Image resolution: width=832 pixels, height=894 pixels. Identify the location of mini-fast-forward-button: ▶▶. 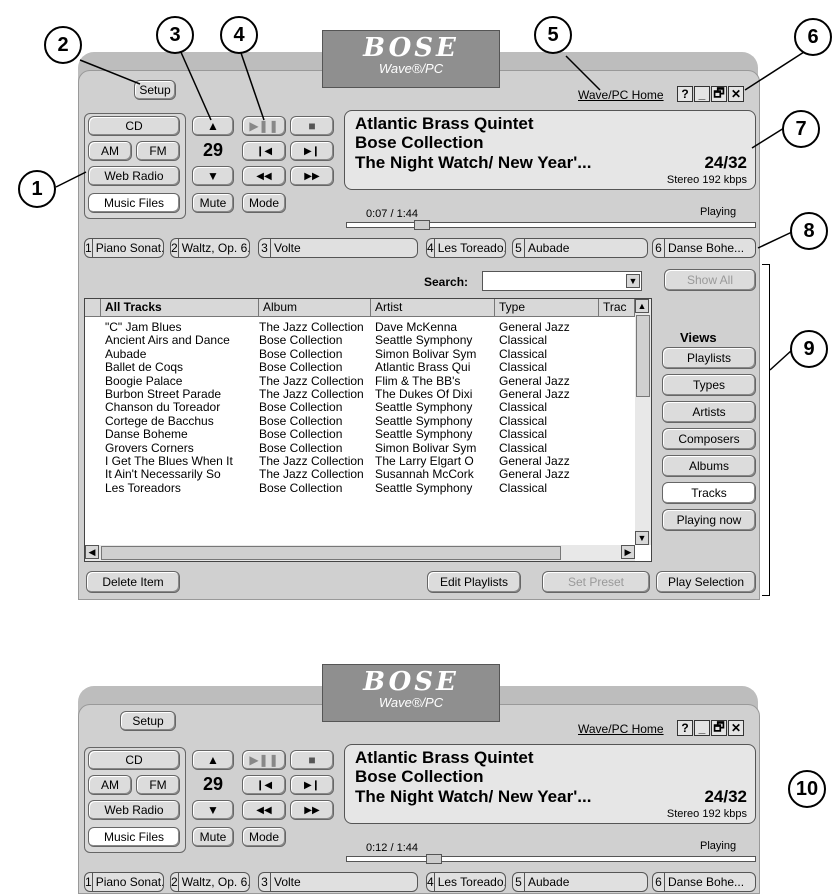
(312, 810).